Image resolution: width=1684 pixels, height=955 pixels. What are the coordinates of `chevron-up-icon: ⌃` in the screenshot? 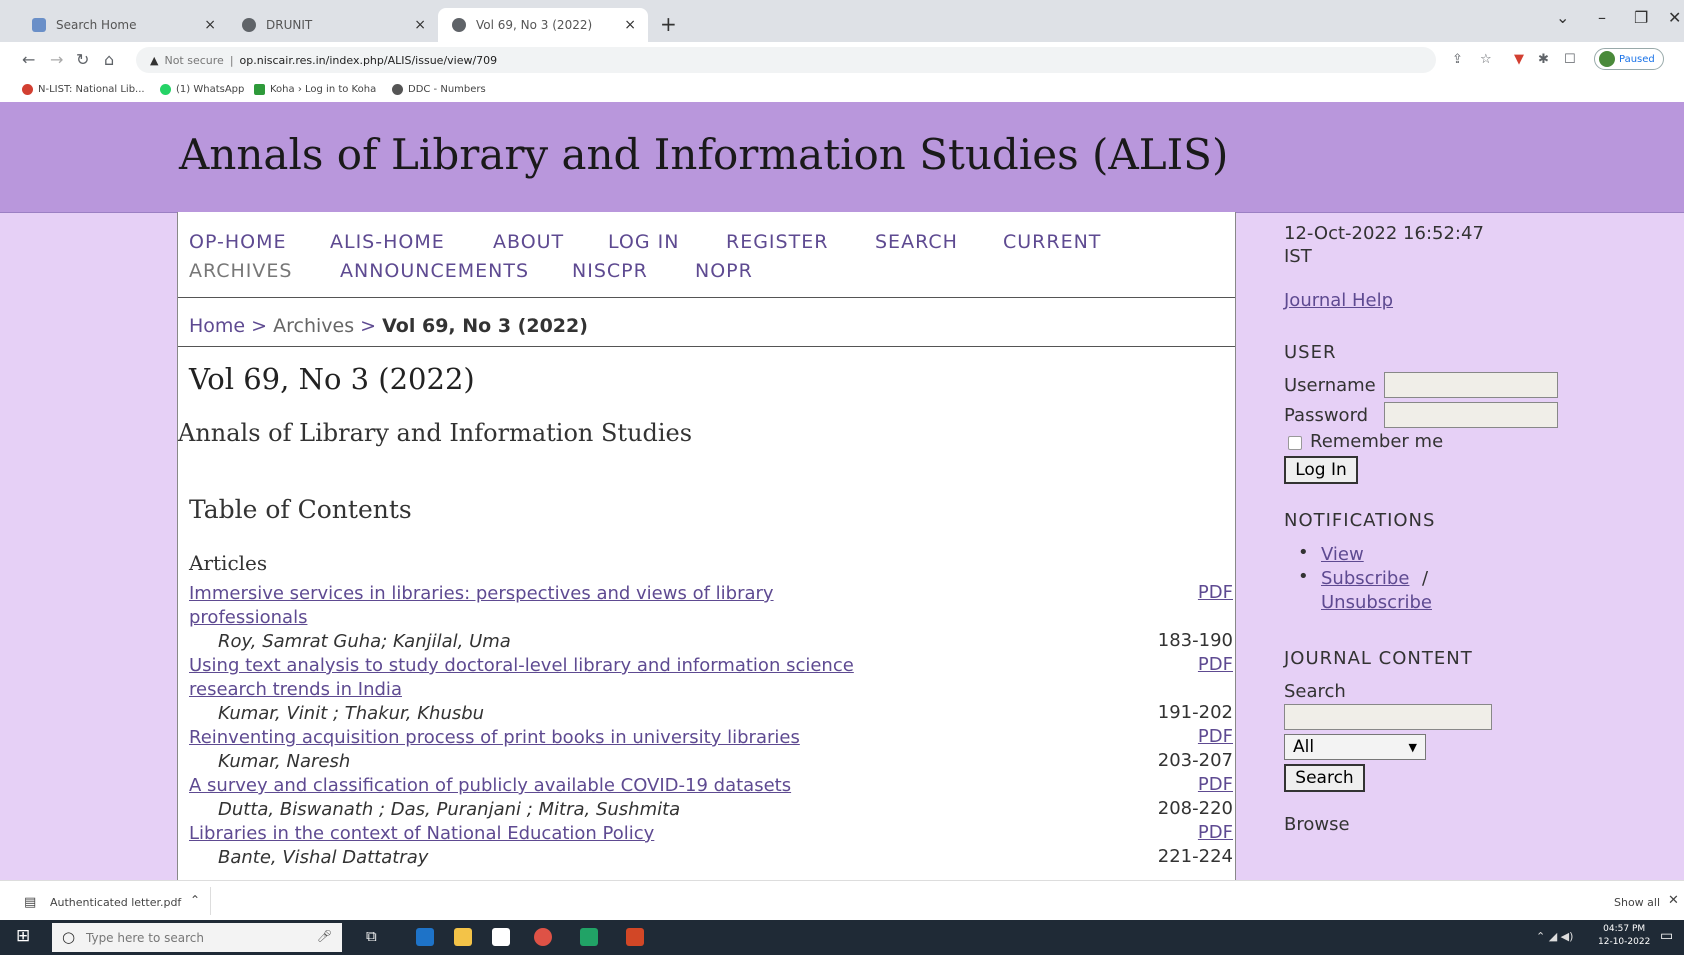 It's located at (195, 900).